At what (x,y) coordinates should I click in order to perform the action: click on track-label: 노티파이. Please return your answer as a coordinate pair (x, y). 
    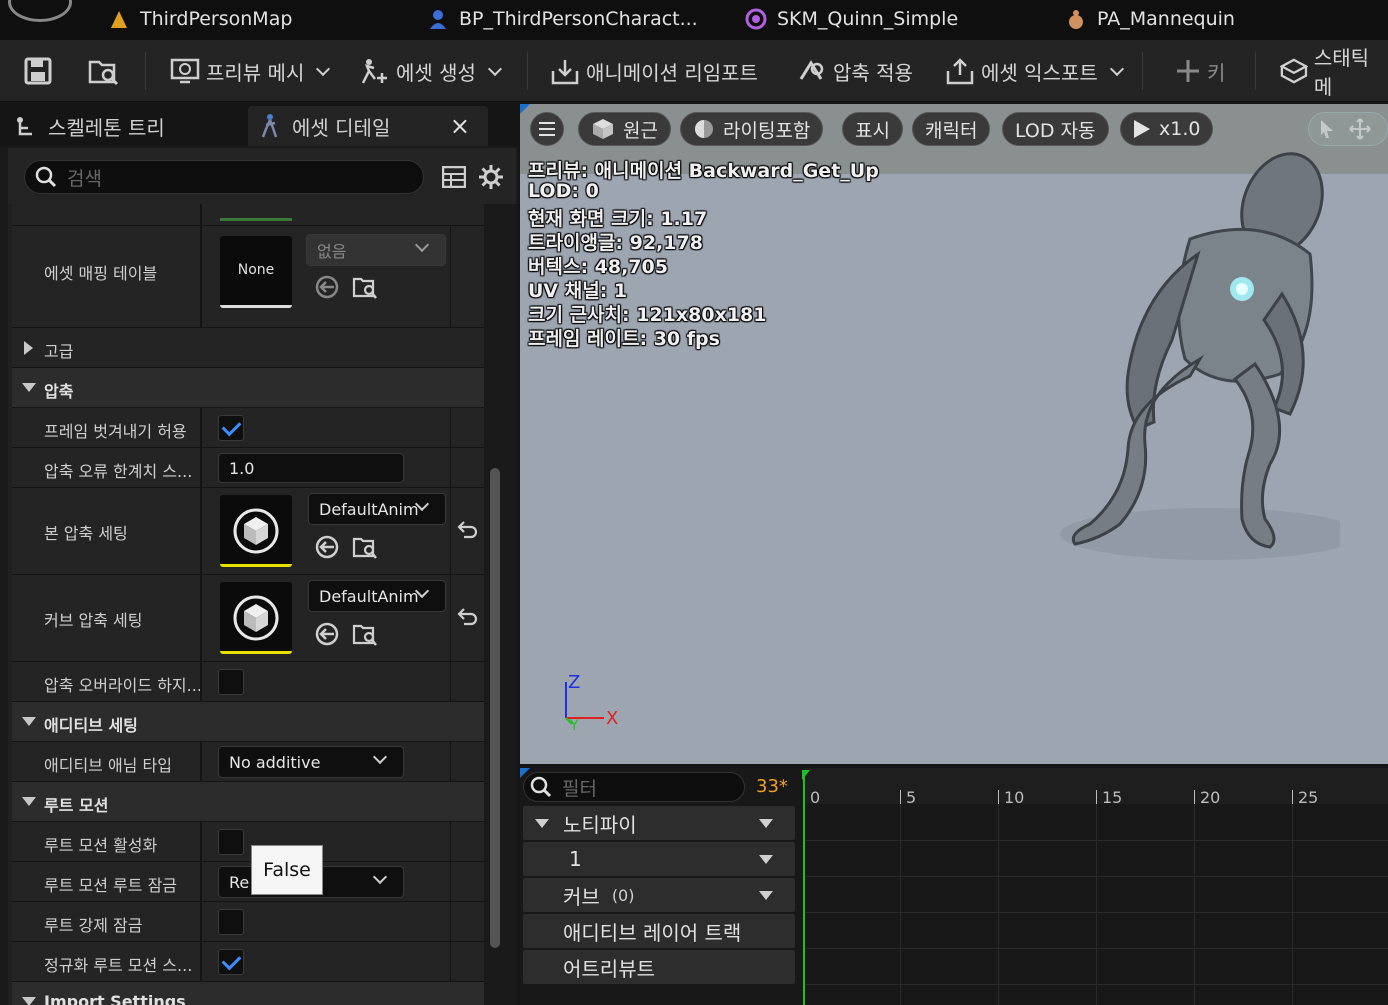
    Looking at the image, I should click on (600, 824).